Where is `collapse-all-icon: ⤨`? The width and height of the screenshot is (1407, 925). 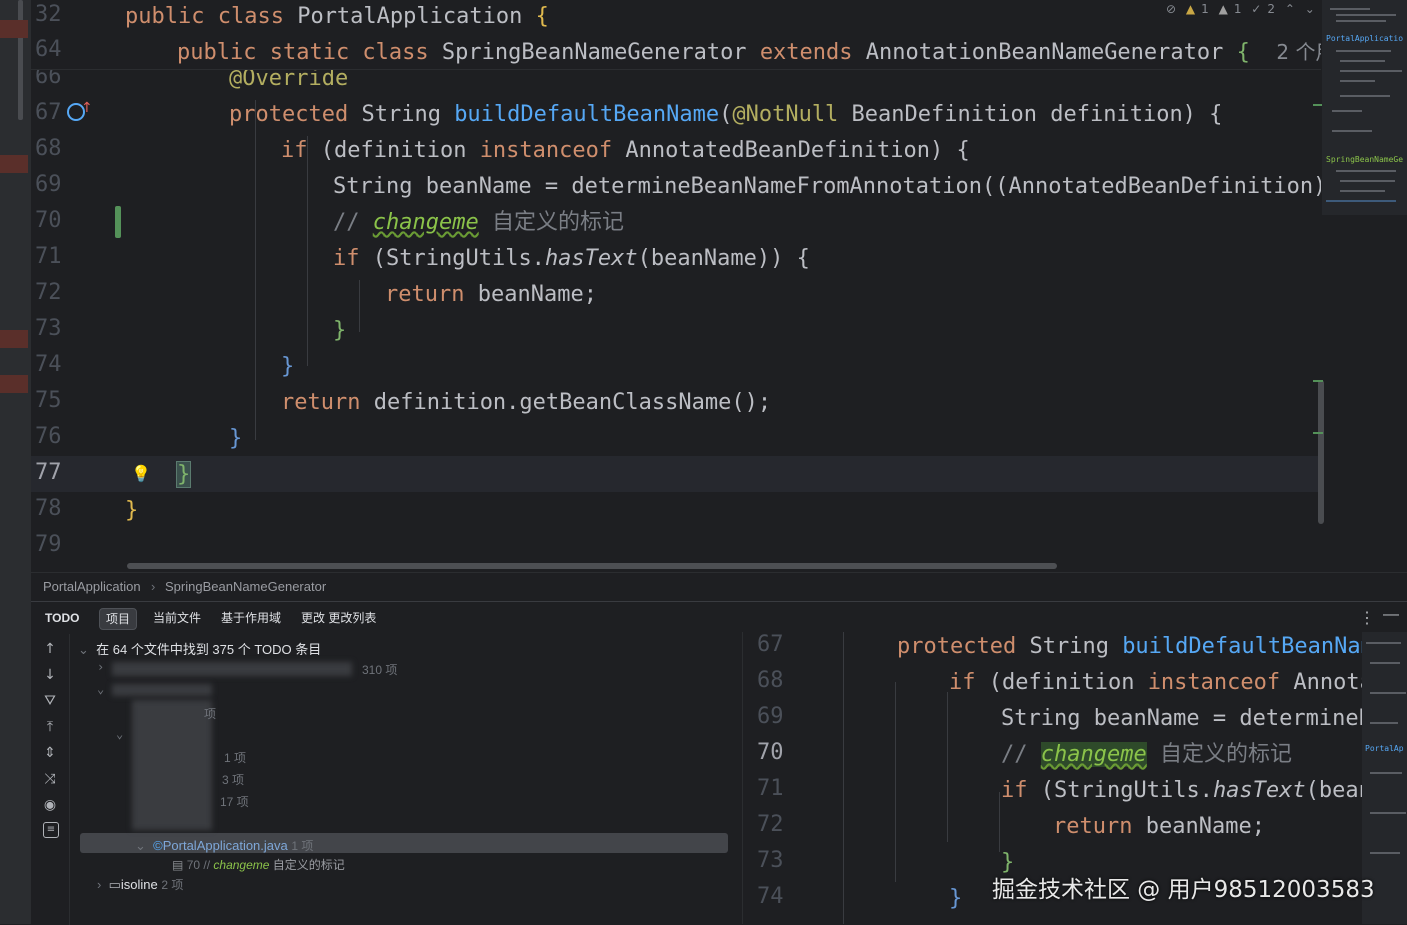 collapse-all-icon: ⤨ is located at coordinates (50, 779).